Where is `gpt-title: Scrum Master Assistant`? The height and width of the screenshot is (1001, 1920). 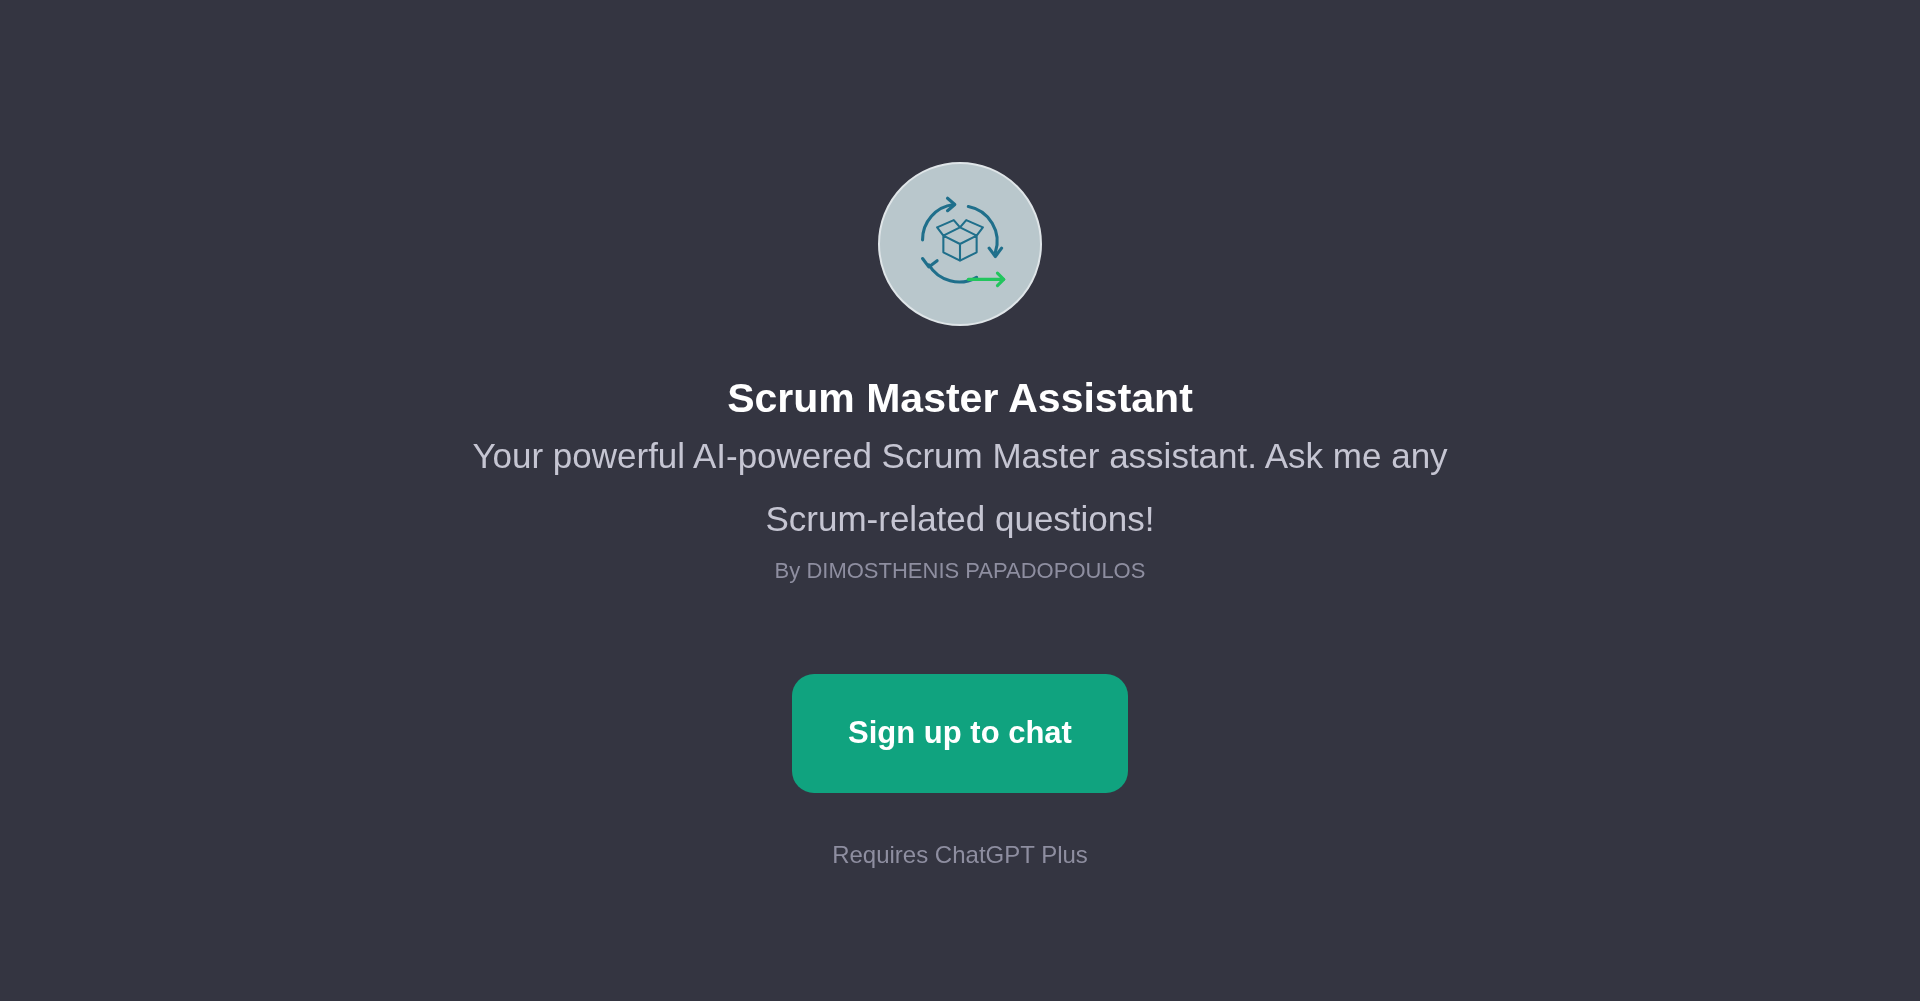 gpt-title: Scrum Master Assistant is located at coordinates (960, 398).